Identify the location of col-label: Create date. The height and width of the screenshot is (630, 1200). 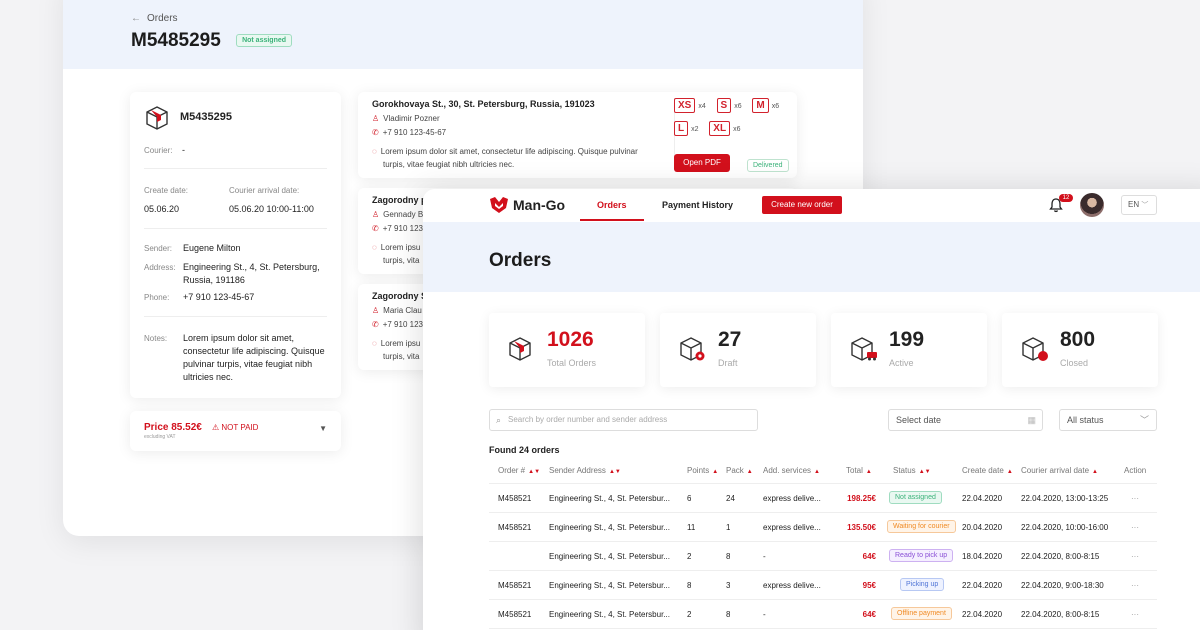
(983, 470).